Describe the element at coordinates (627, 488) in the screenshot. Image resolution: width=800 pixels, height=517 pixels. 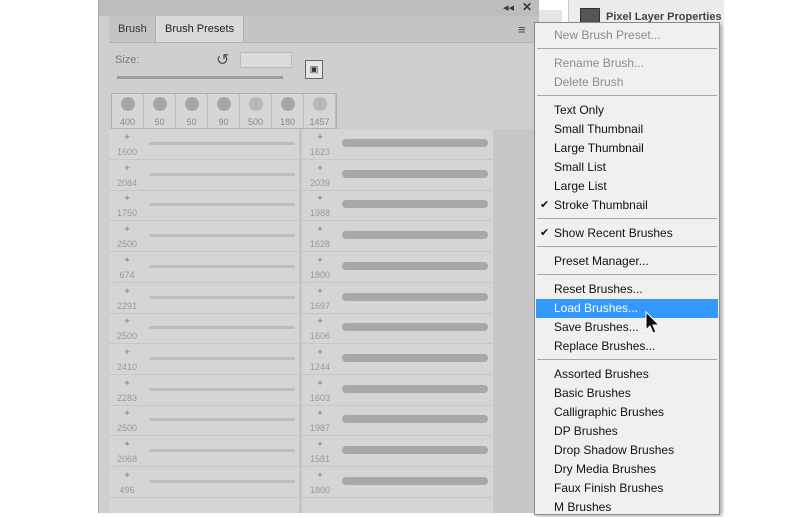
I see `menu-item-faux-finish-brushes: Faux Finish Brushes` at that location.